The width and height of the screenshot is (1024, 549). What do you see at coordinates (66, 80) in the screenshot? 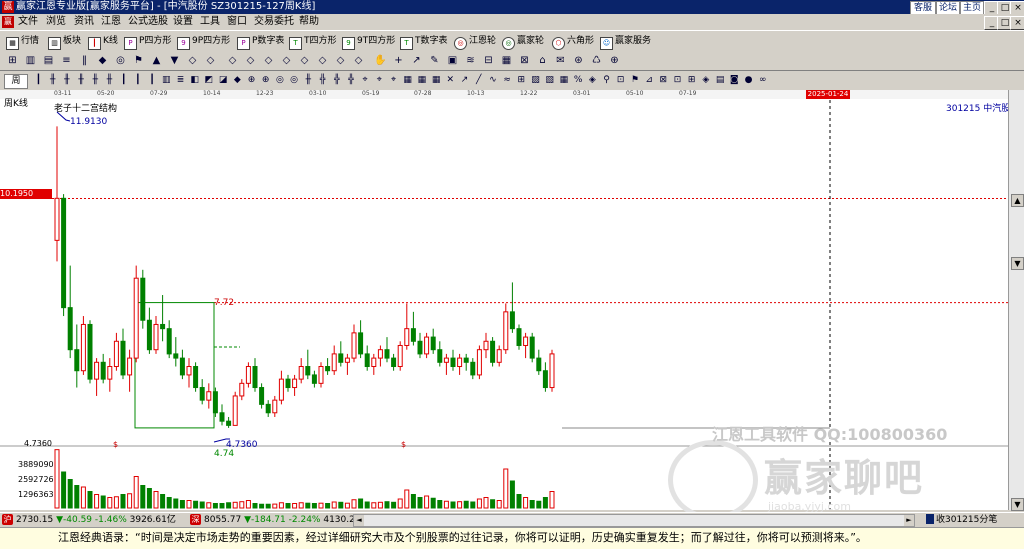
I see `analysis-tool-3-icon: ╫` at bounding box center [66, 80].